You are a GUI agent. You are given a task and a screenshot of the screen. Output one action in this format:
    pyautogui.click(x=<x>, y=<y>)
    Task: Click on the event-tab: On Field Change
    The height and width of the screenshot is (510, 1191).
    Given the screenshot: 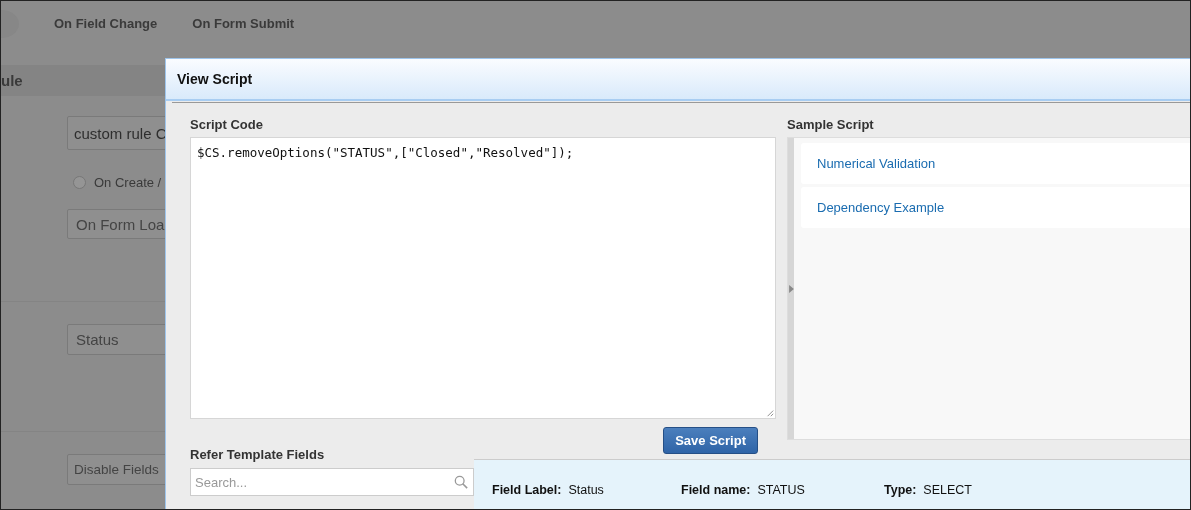 What is the action you would take?
    pyautogui.click(x=106, y=23)
    